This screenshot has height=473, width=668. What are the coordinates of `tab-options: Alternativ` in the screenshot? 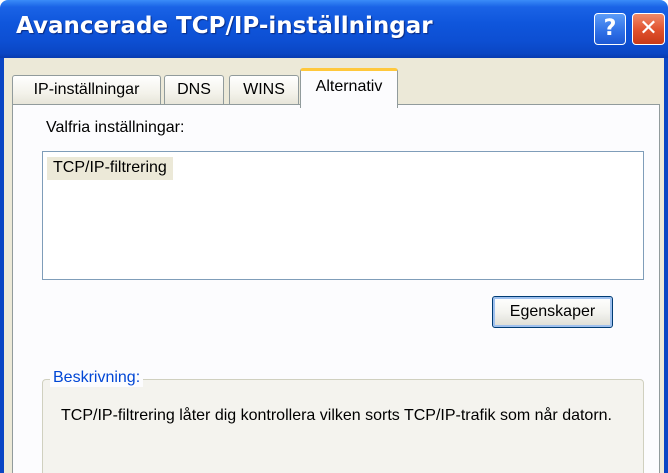 It's located at (349, 88).